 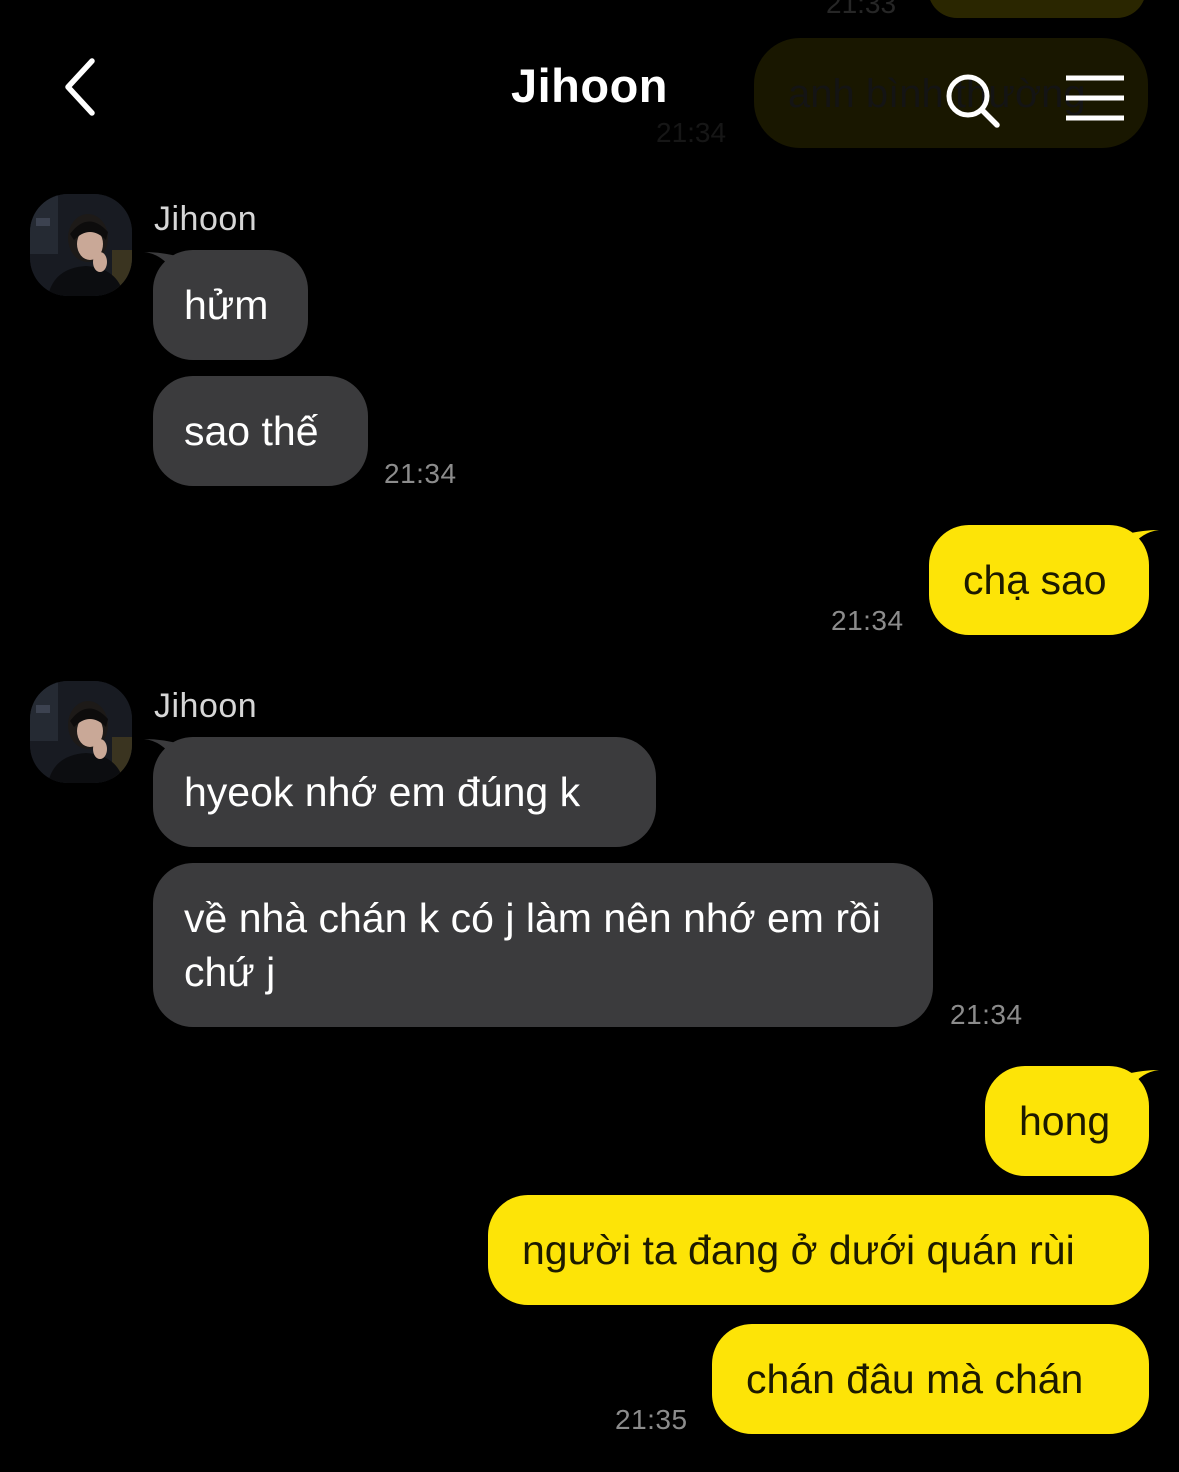 I want to click on menu-button, so click(x=1095, y=98).